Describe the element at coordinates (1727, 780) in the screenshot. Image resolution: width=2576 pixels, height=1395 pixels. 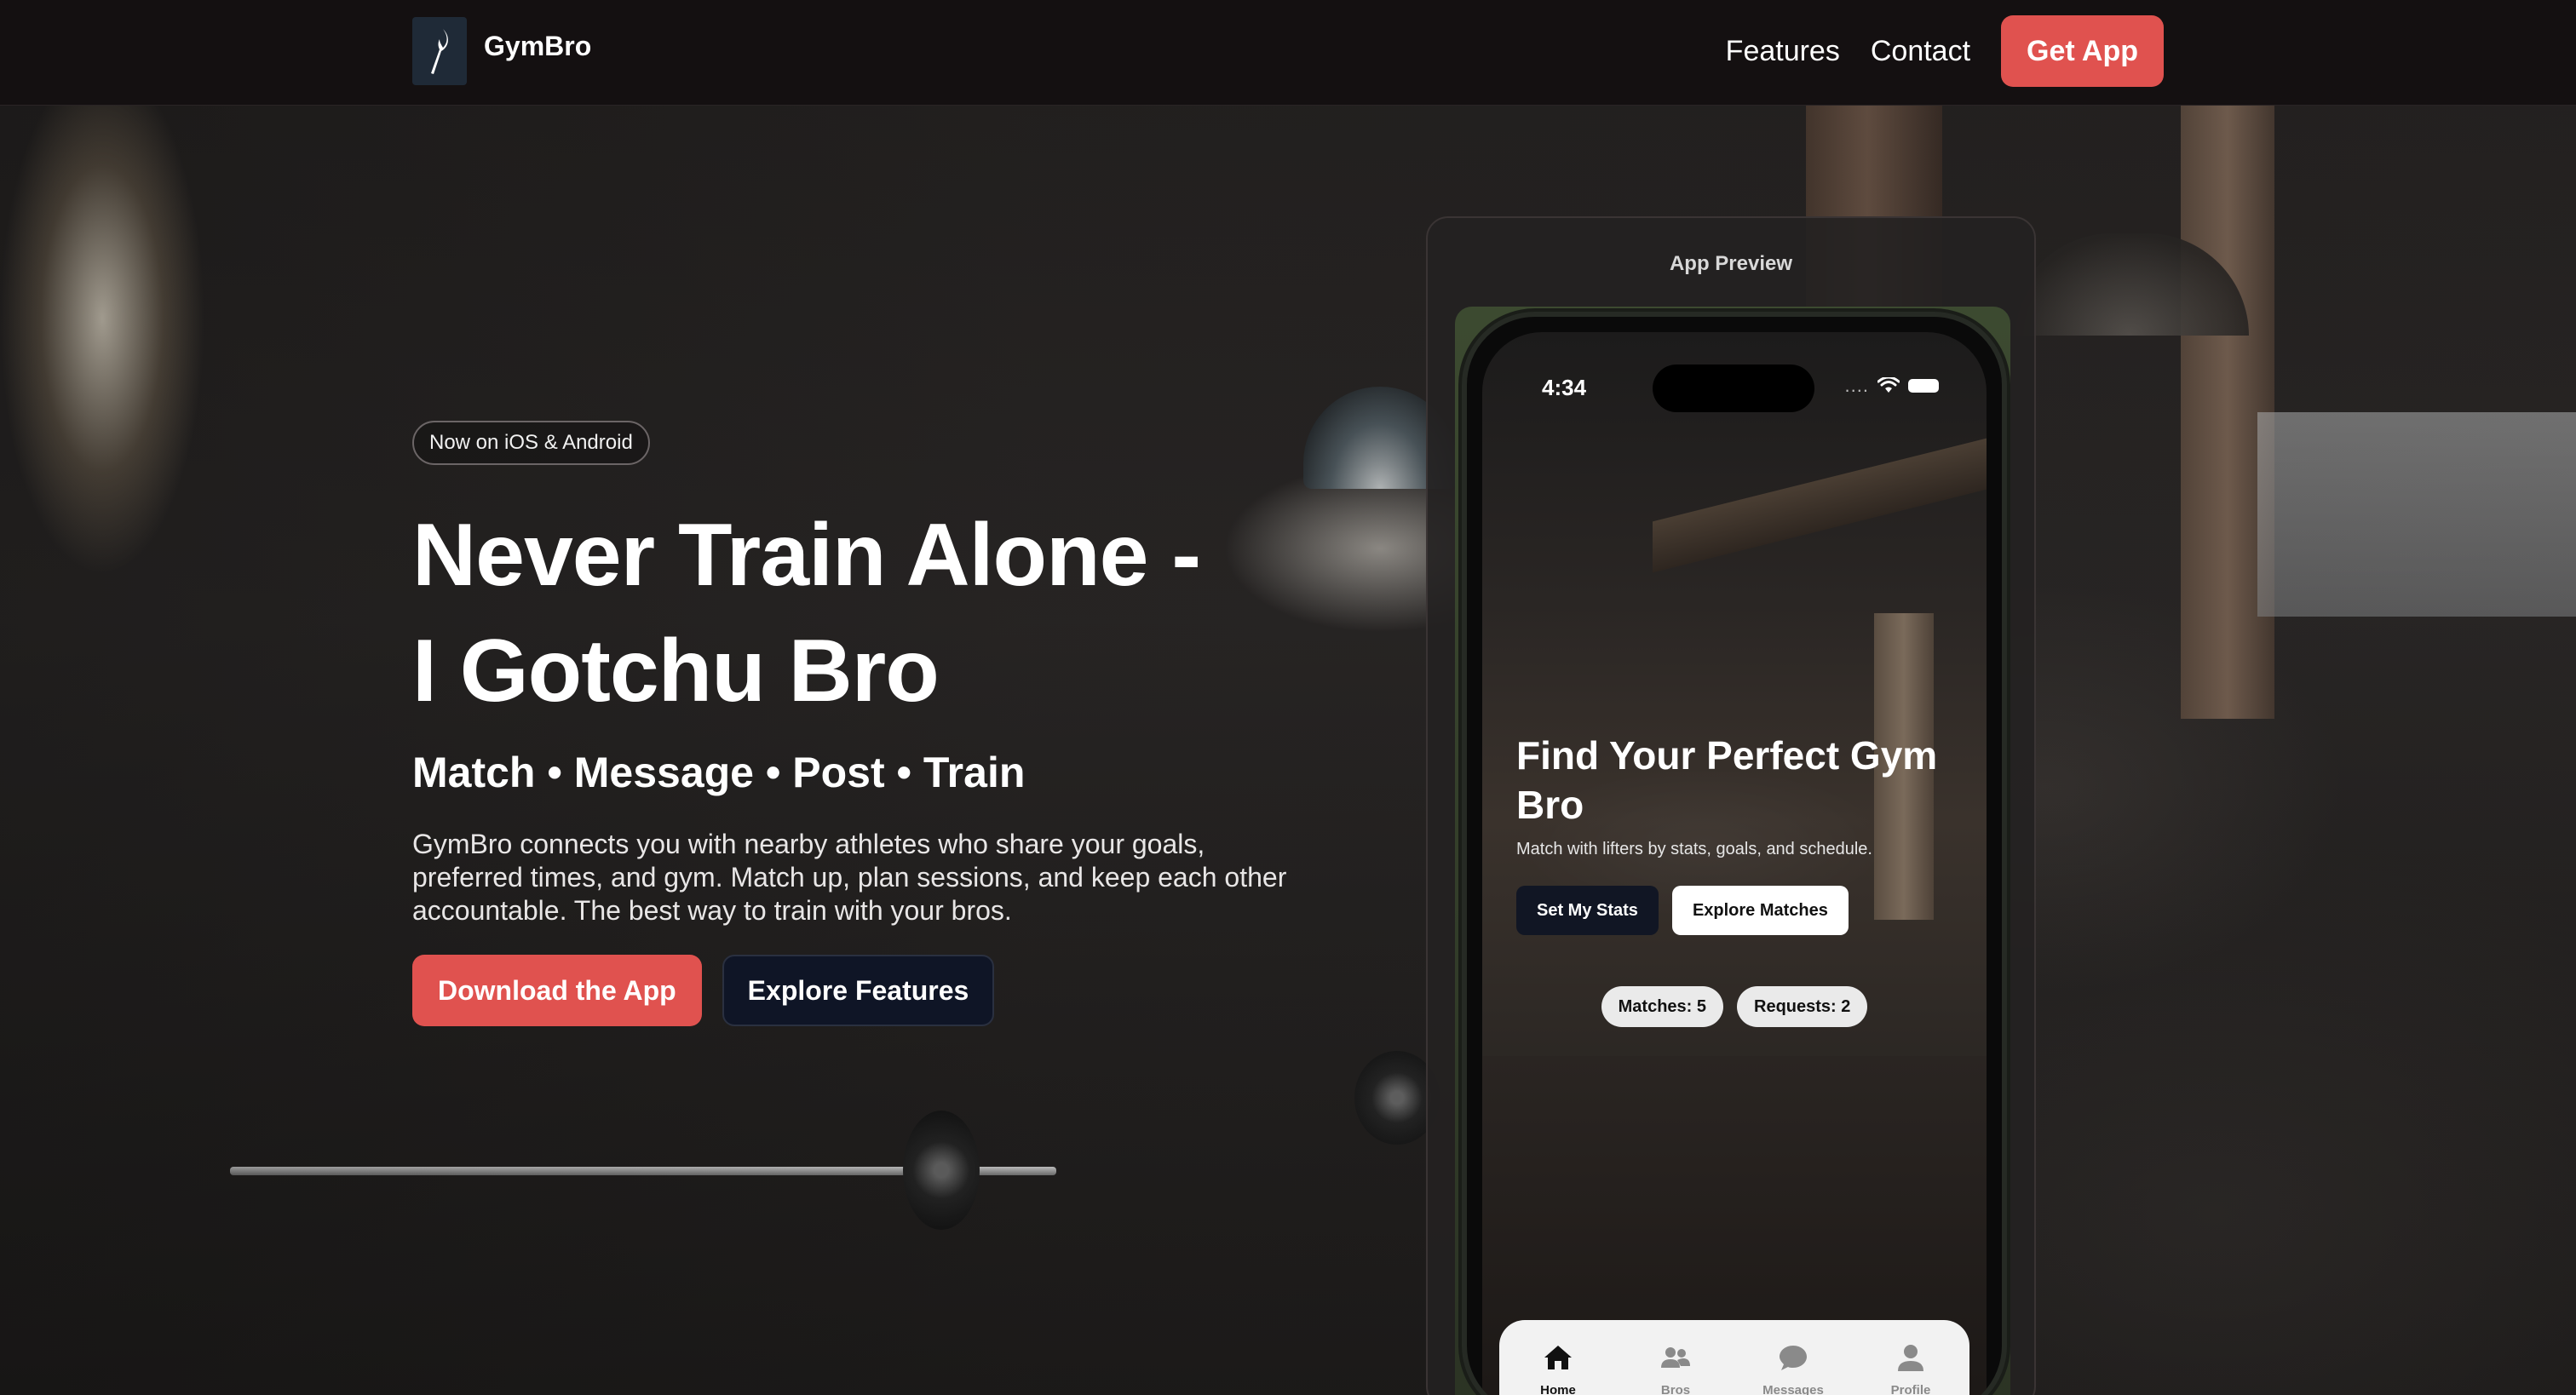
I see `screen-title: Find Your Perfect Gym Bro` at that location.